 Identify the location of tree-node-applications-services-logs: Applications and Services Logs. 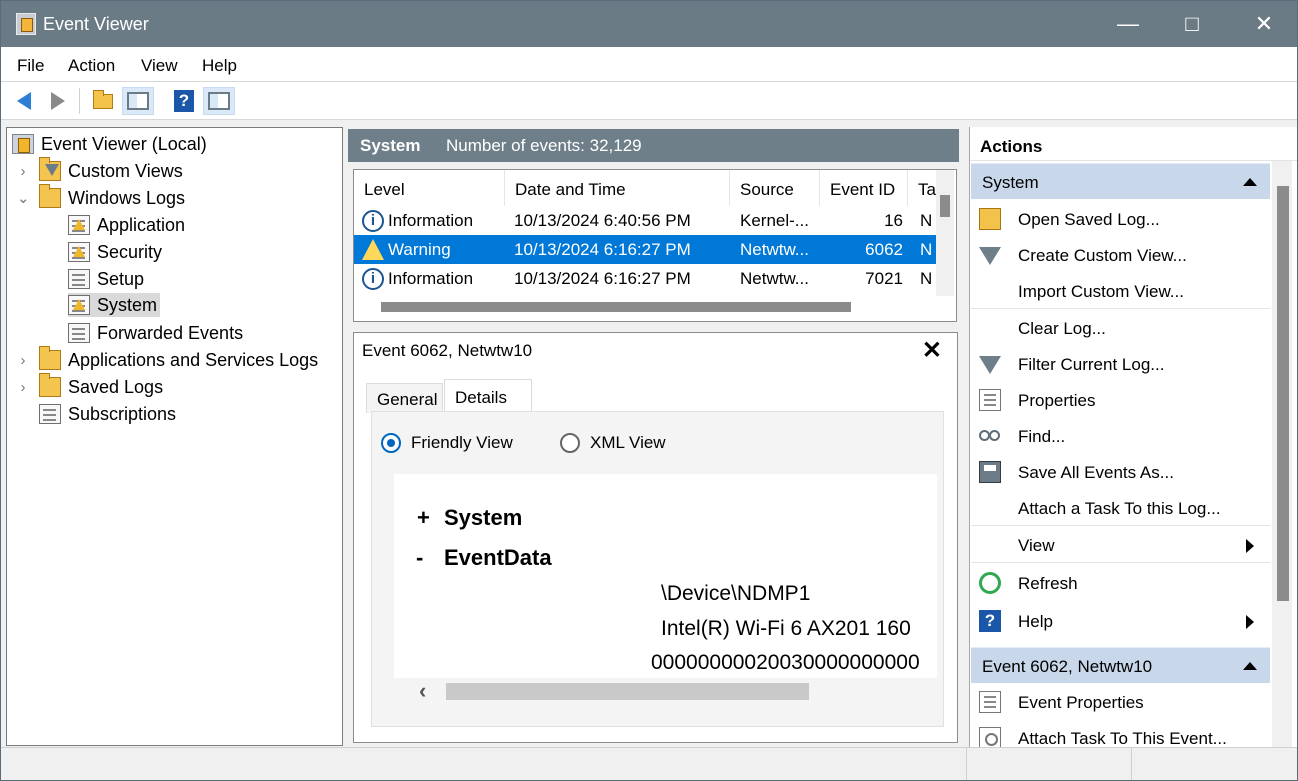
(178, 359).